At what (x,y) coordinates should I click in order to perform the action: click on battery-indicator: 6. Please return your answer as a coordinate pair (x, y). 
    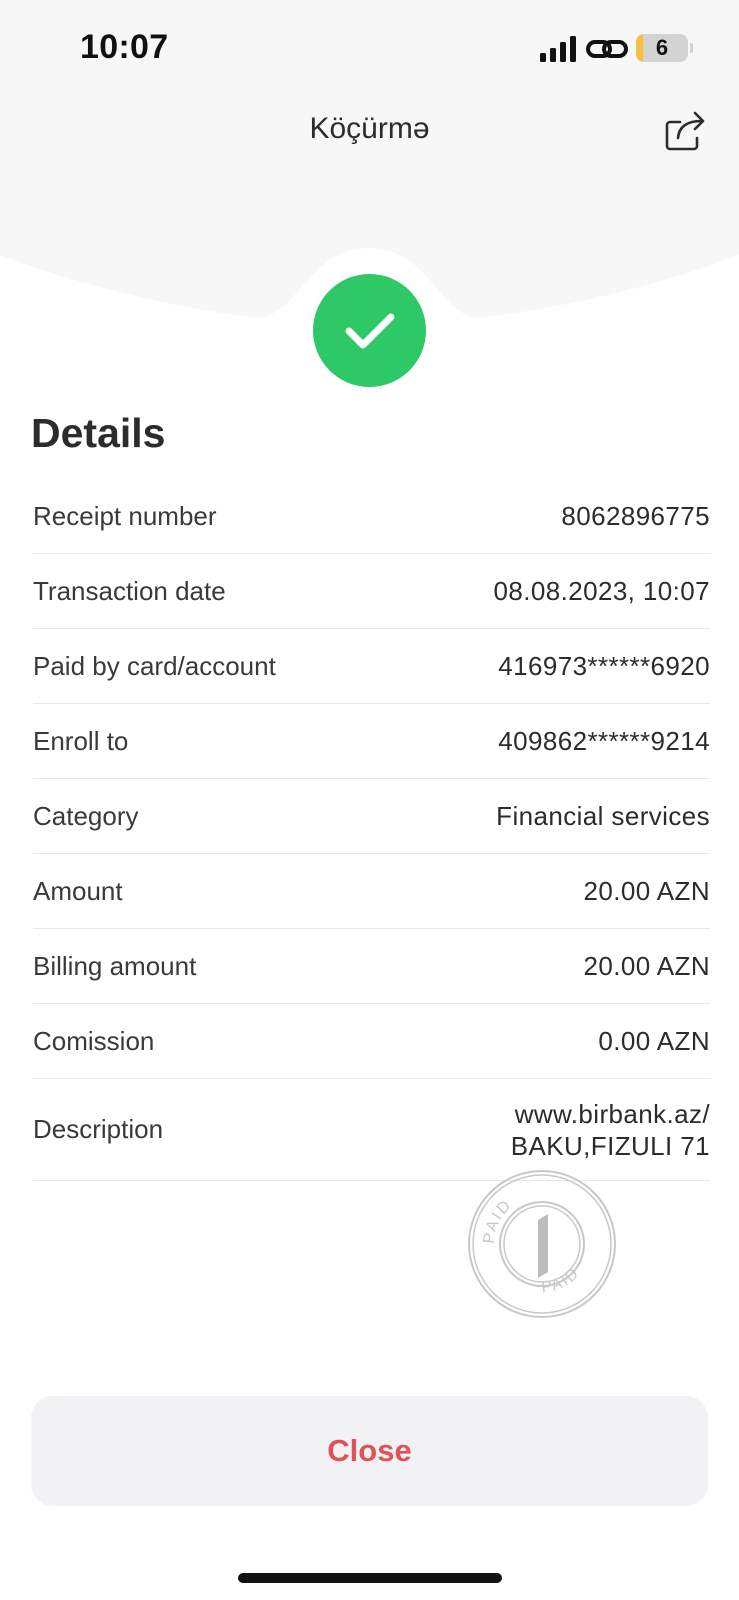
    Looking at the image, I should click on (662, 48).